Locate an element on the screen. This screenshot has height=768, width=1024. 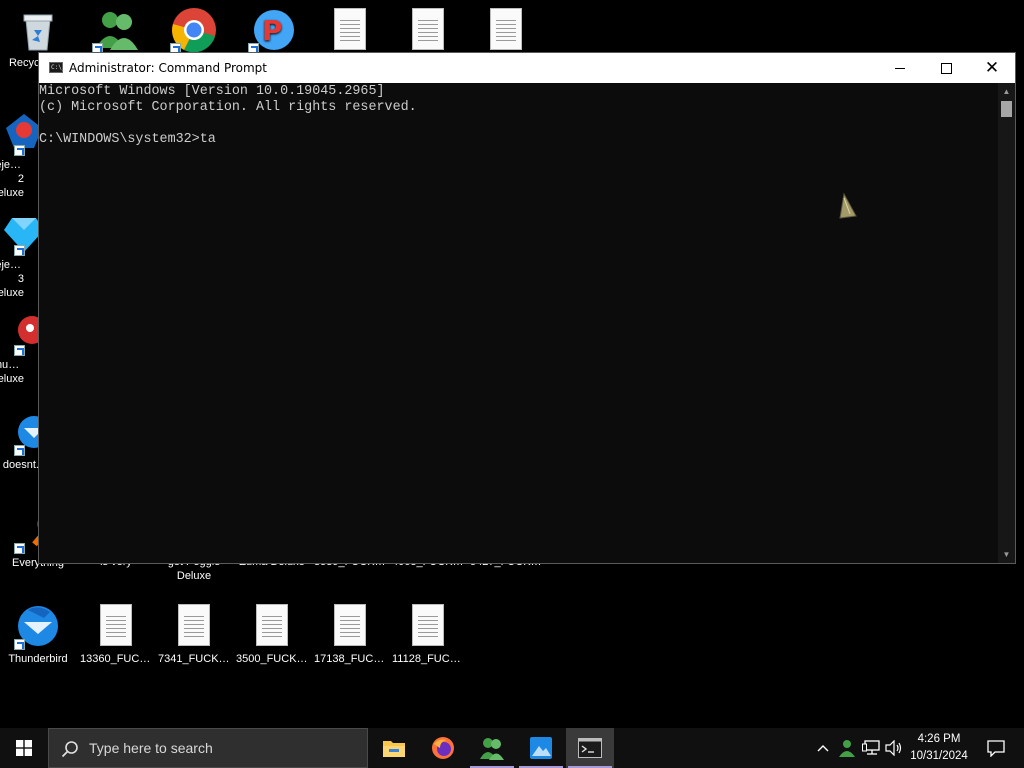
tray-volume is located at coordinates (894, 748).